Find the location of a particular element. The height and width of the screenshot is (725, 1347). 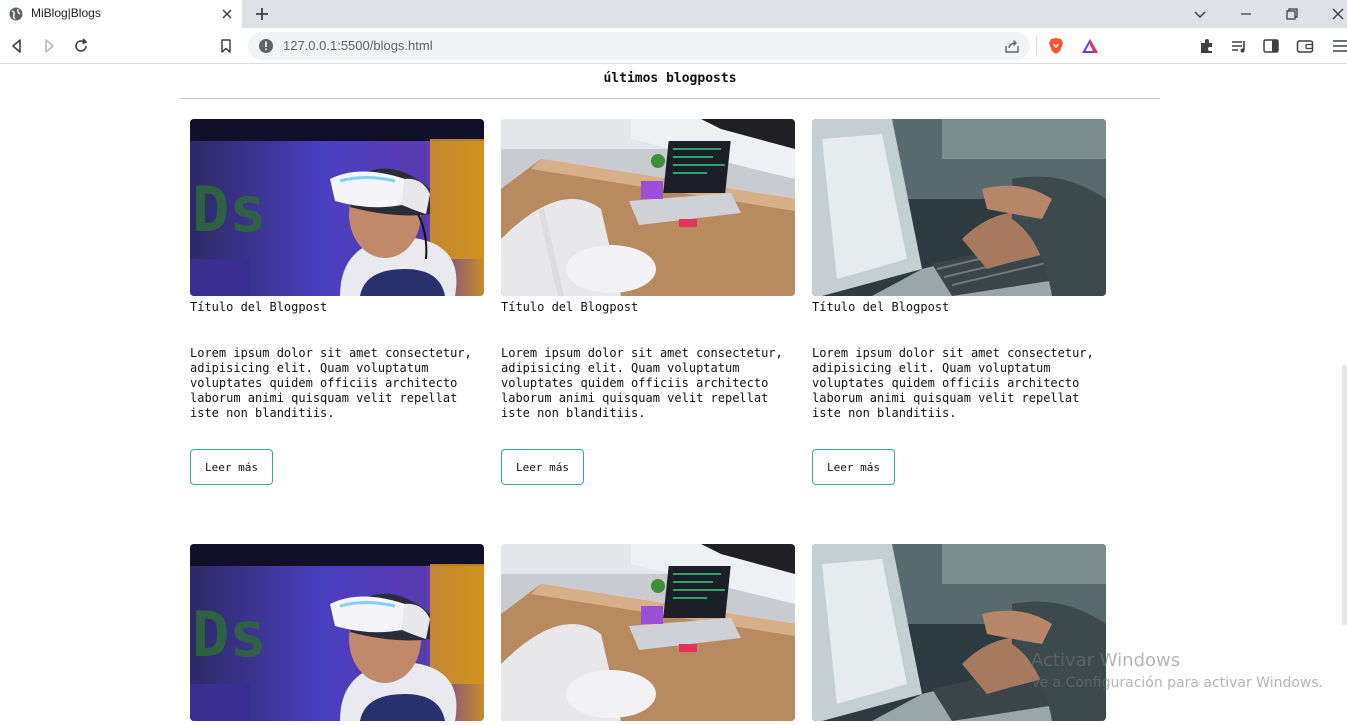

wallet-icon is located at coordinates (1305, 46).